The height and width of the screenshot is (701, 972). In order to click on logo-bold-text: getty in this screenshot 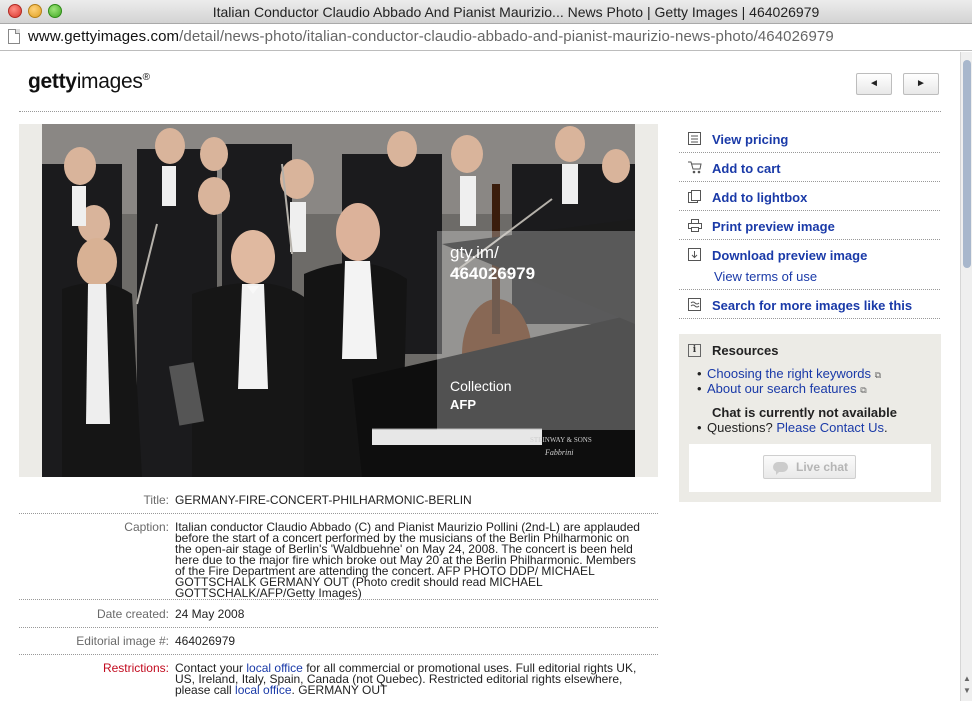, I will do `click(52, 81)`.